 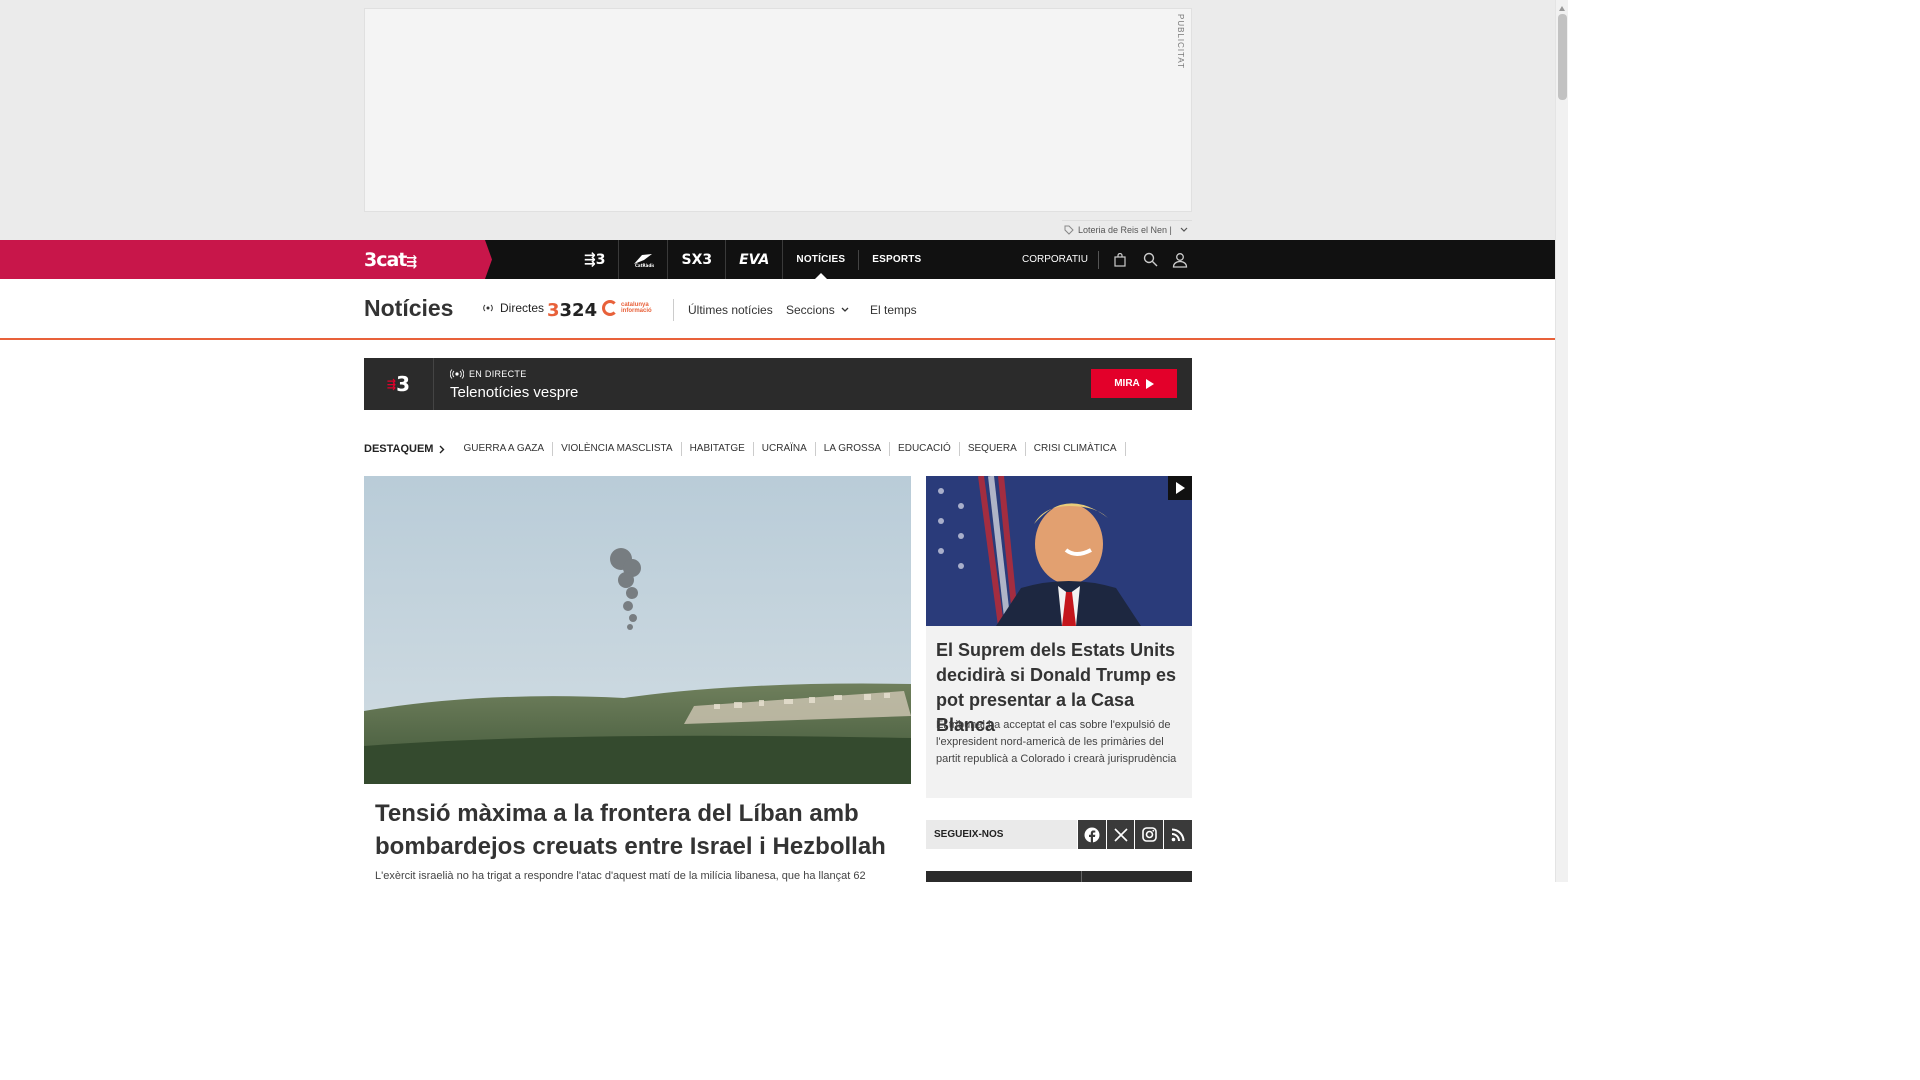 I want to click on main-article-image, so click(x=637, y=630).